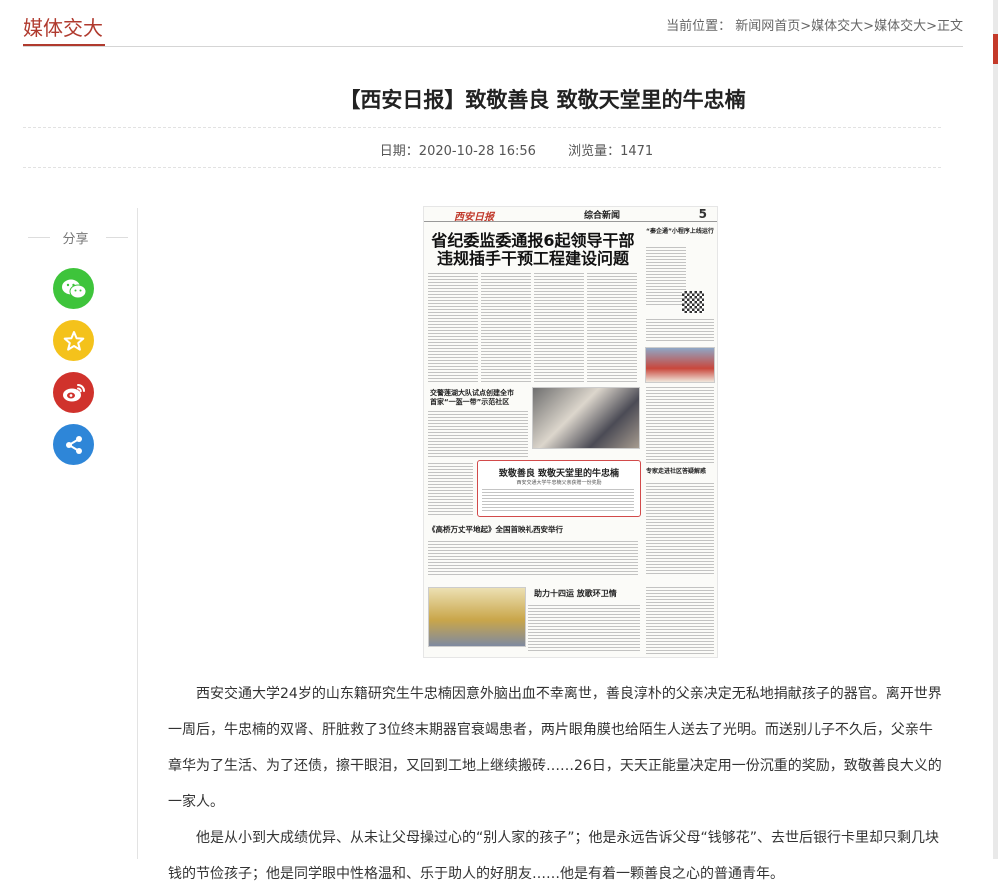 The width and height of the screenshot is (998, 892). I want to click on share-weibo-button, so click(73, 392).